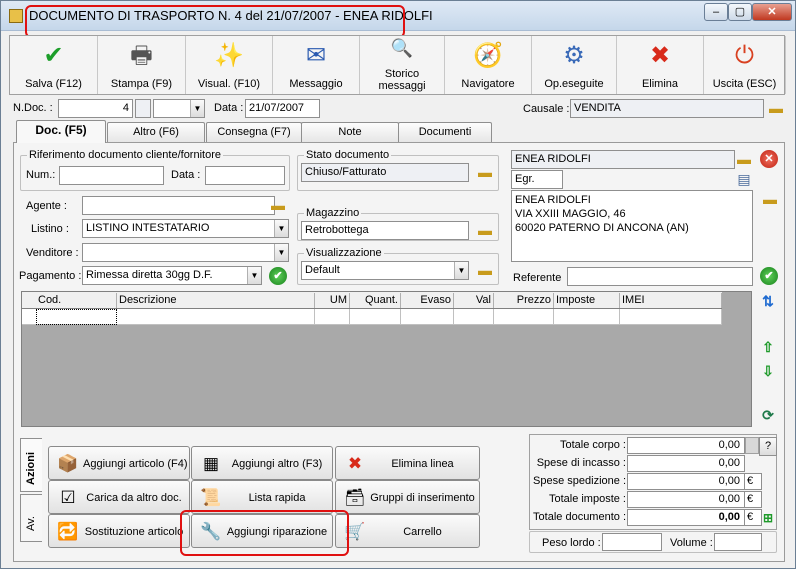 The image size is (796, 569). Describe the element at coordinates (769, 276) in the screenshot. I see `referente-confirm-icon: ✔` at that location.